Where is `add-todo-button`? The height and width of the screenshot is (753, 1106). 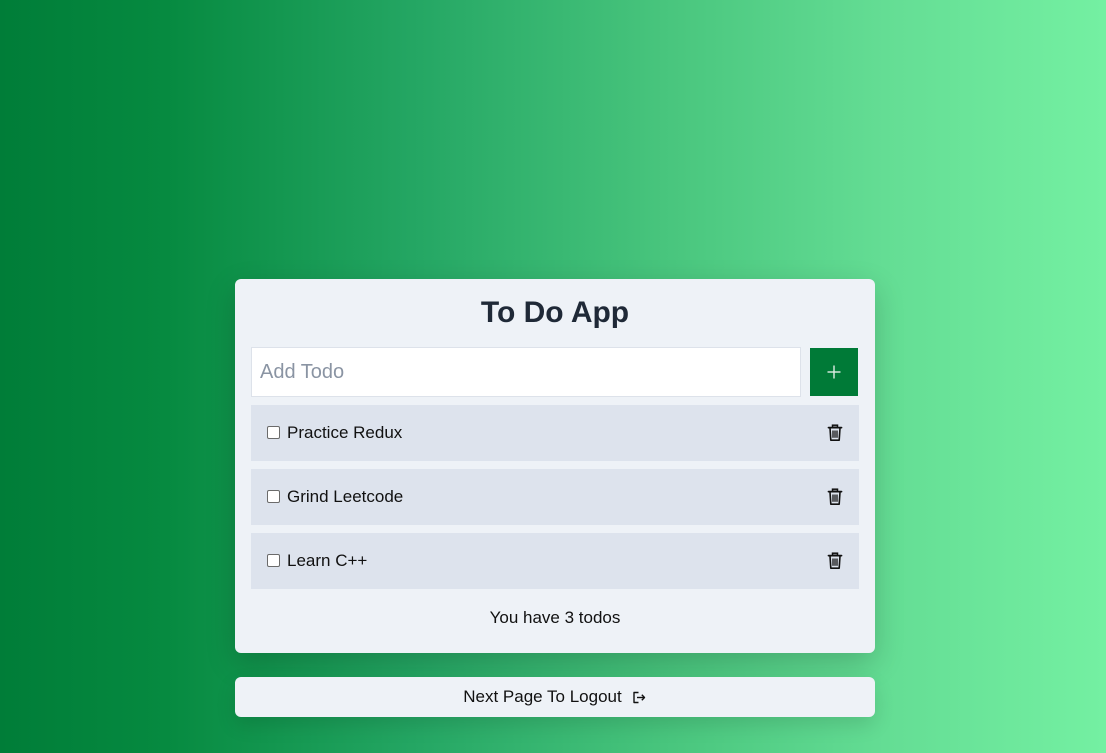
add-todo-button is located at coordinates (834, 372).